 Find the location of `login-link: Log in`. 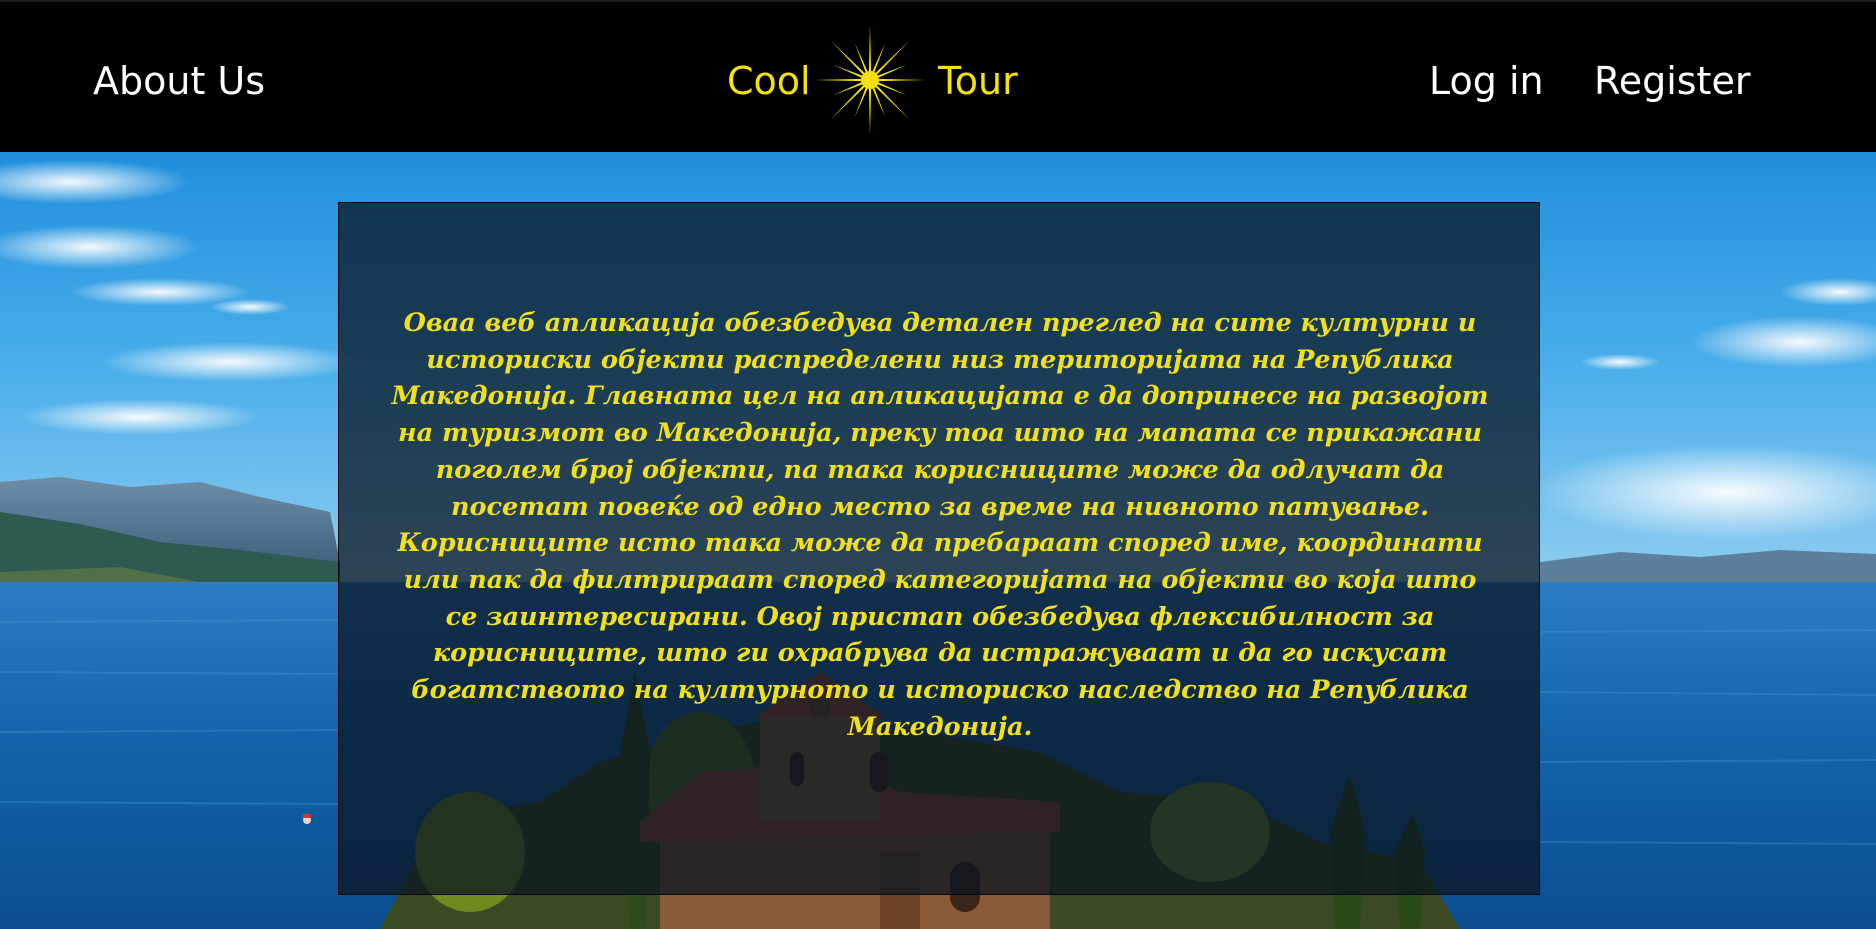

login-link: Log in is located at coordinates (1486, 81).